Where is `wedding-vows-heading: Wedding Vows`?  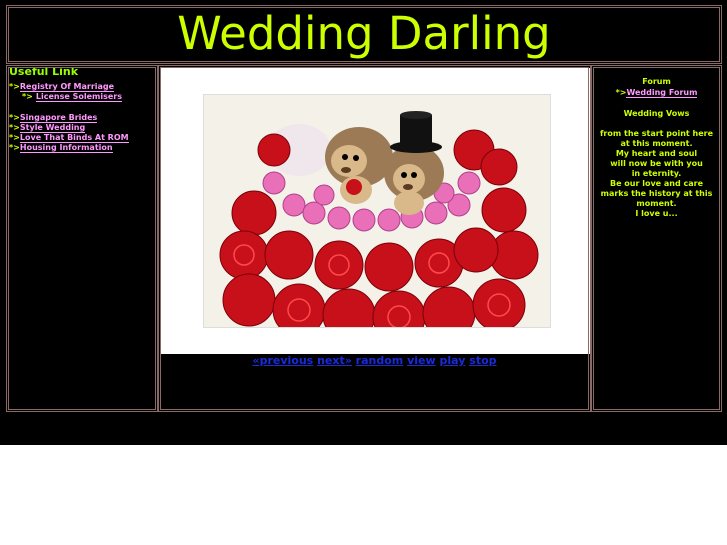 wedding-vows-heading: Wedding Vows is located at coordinates (656, 113).